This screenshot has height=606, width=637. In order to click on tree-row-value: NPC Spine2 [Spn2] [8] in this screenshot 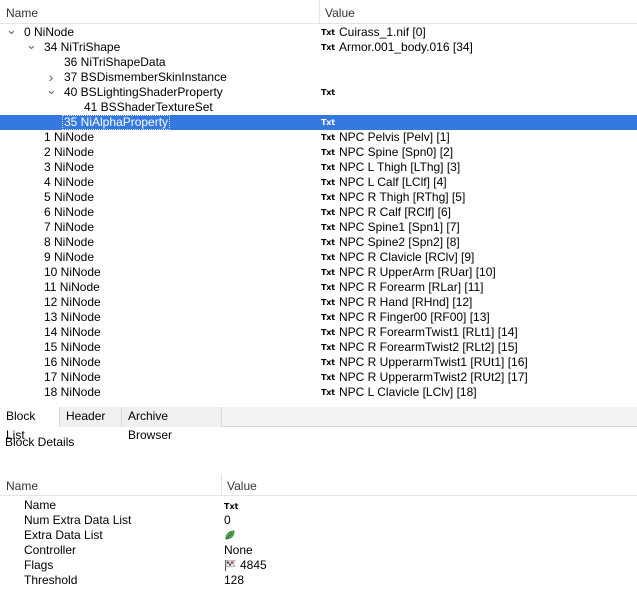, I will do `click(399, 242)`.